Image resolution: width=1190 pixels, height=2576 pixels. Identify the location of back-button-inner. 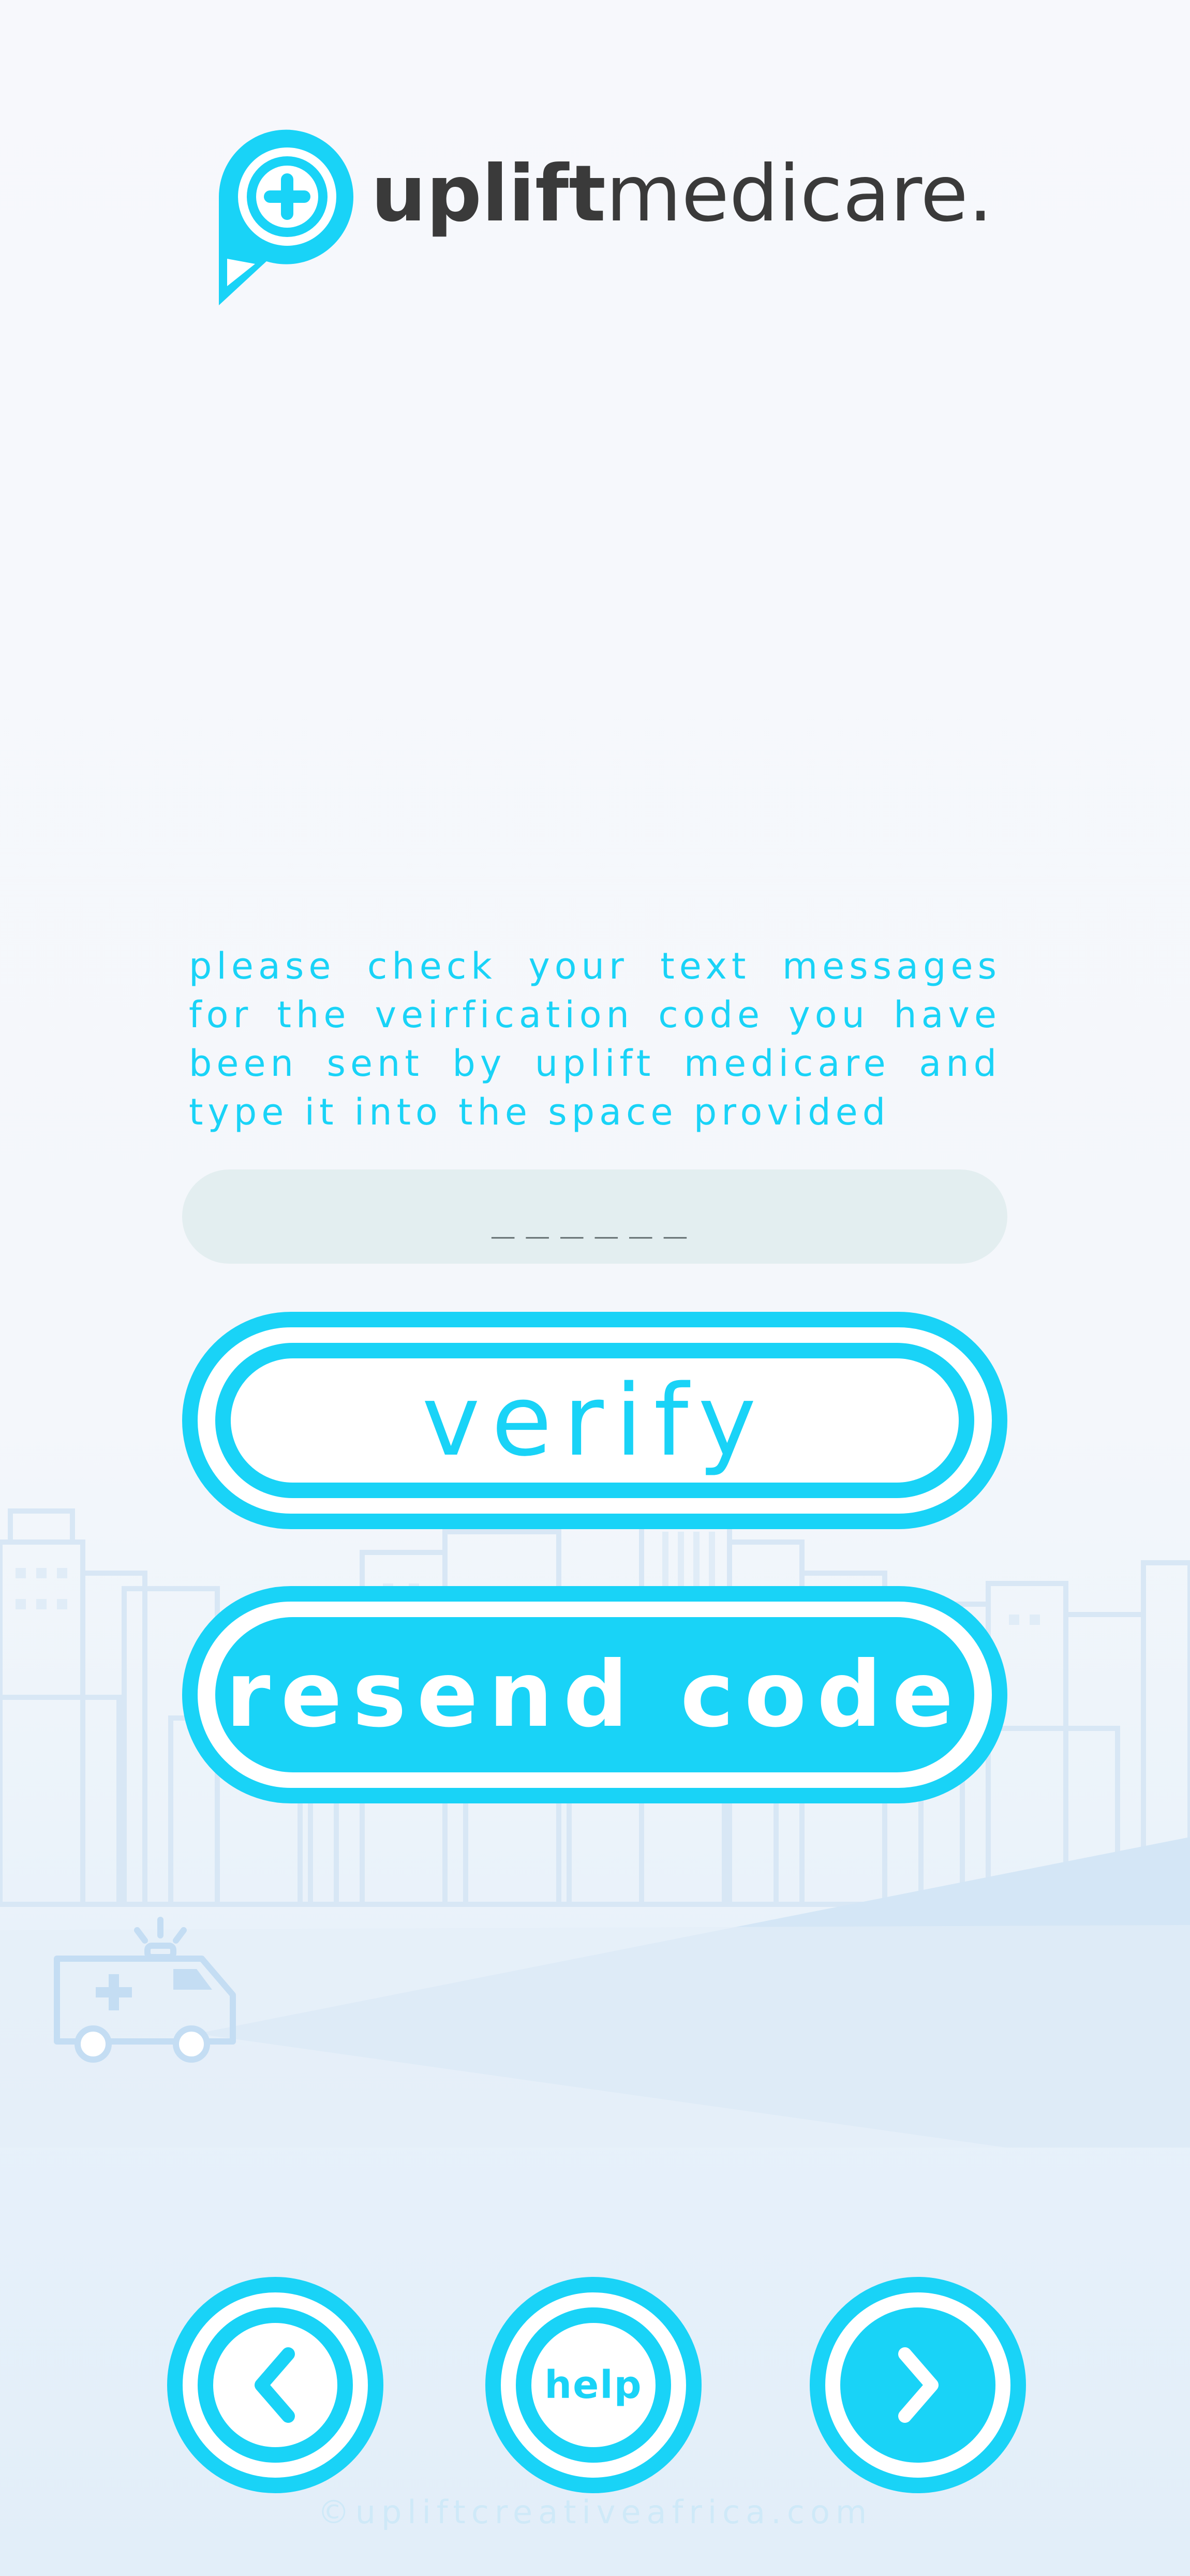
(276, 2385).